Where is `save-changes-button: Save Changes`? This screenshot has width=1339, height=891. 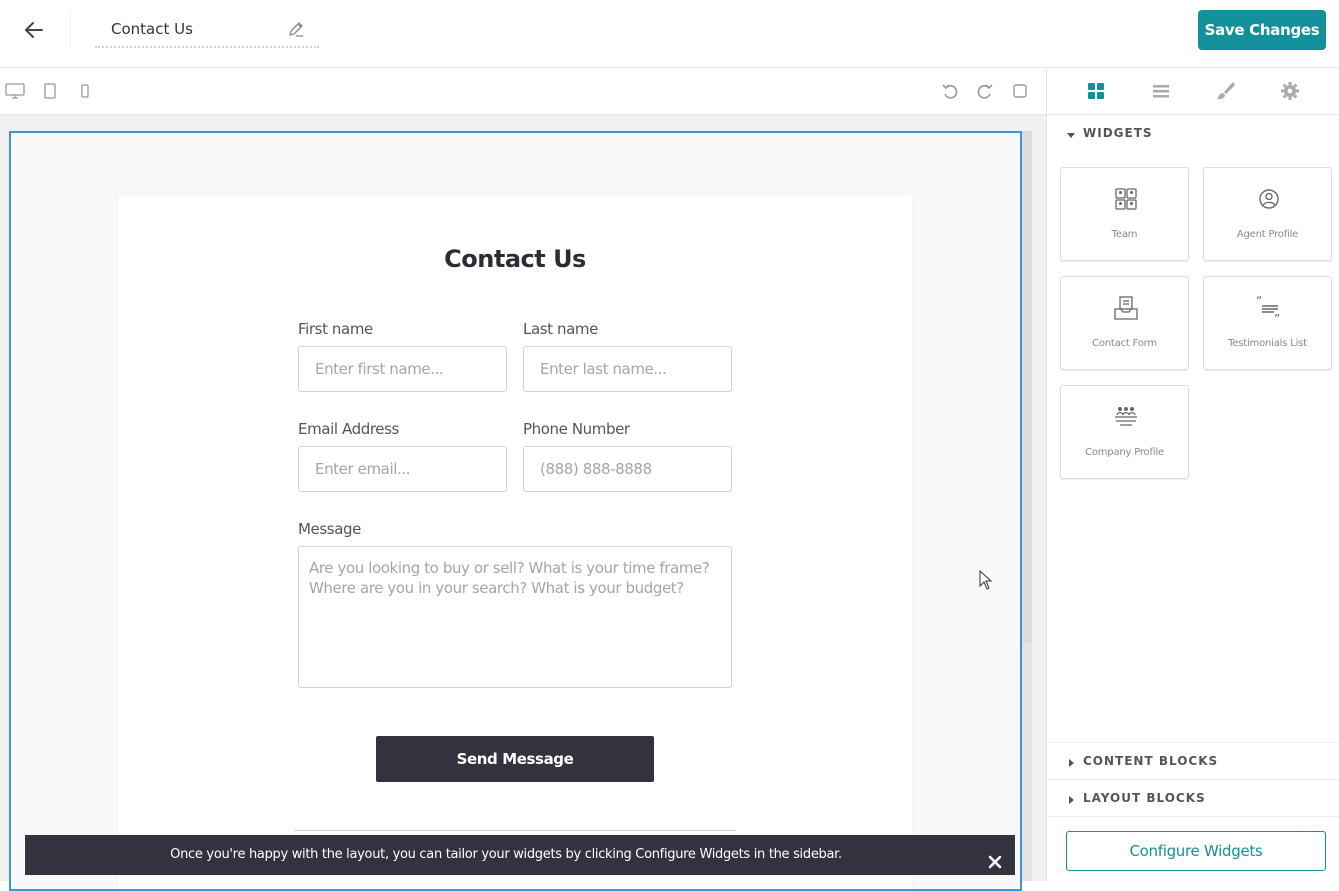 save-changes-button: Save Changes is located at coordinates (1262, 30).